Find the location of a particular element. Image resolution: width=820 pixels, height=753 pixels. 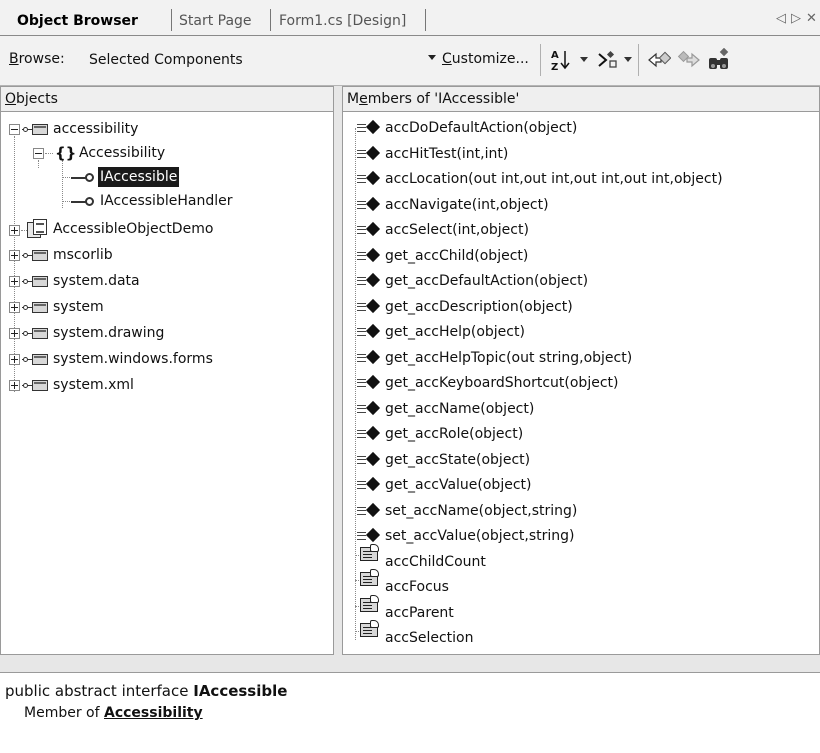

member-item: get_accDefaultAction(object) is located at coordinates (486, 281).